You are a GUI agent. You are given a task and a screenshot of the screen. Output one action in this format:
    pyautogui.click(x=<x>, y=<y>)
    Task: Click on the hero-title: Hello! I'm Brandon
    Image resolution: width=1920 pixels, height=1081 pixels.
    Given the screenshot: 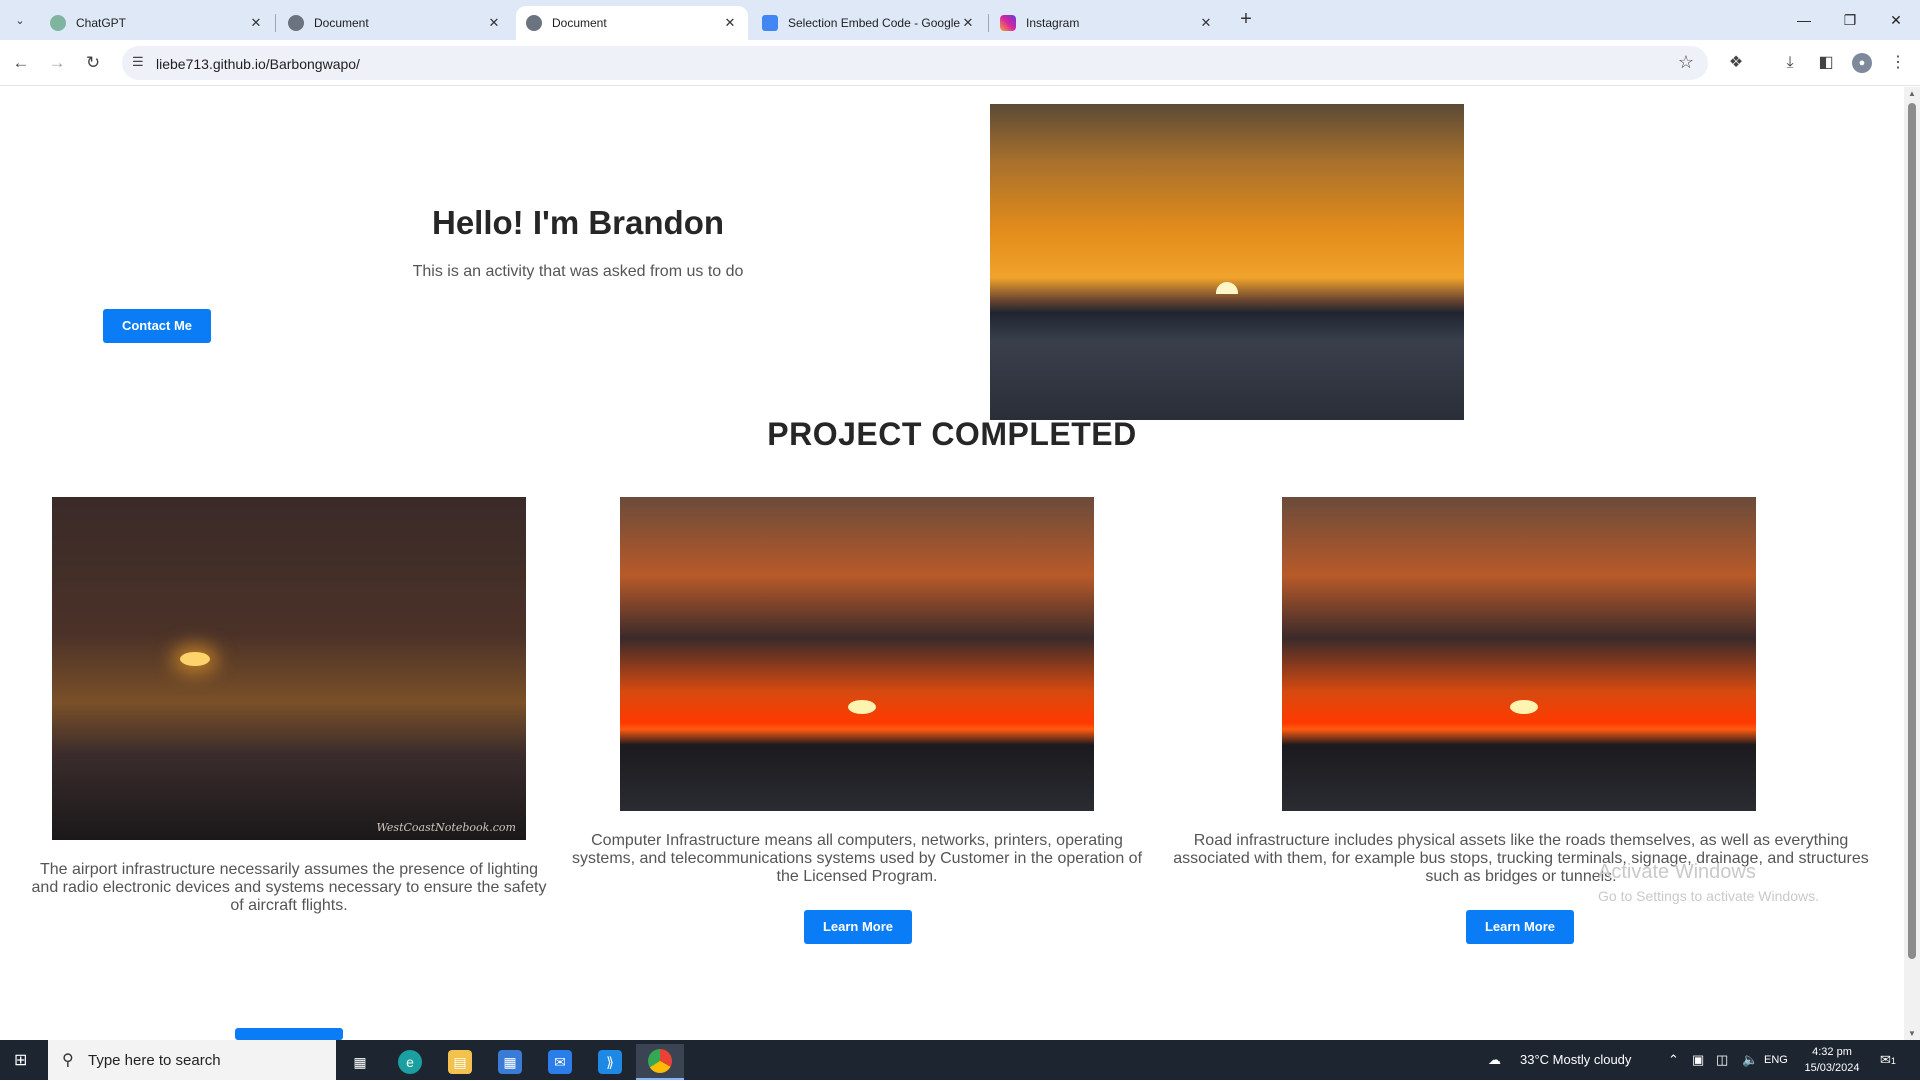 What is the action you would take?
    pyautogui.click(x=578, y=222)
    